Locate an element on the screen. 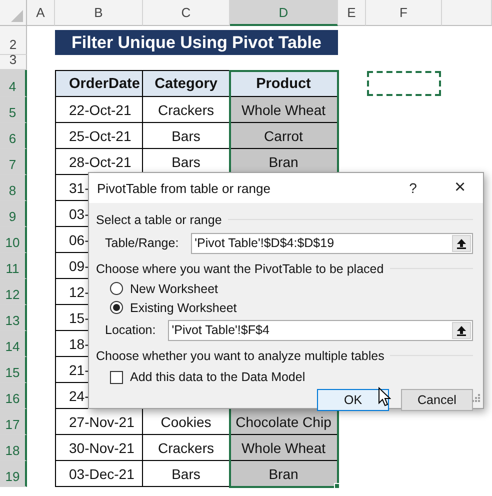 This screenshot has width=492, height=496. row-header: 7 is located at coordinates (13, 162).